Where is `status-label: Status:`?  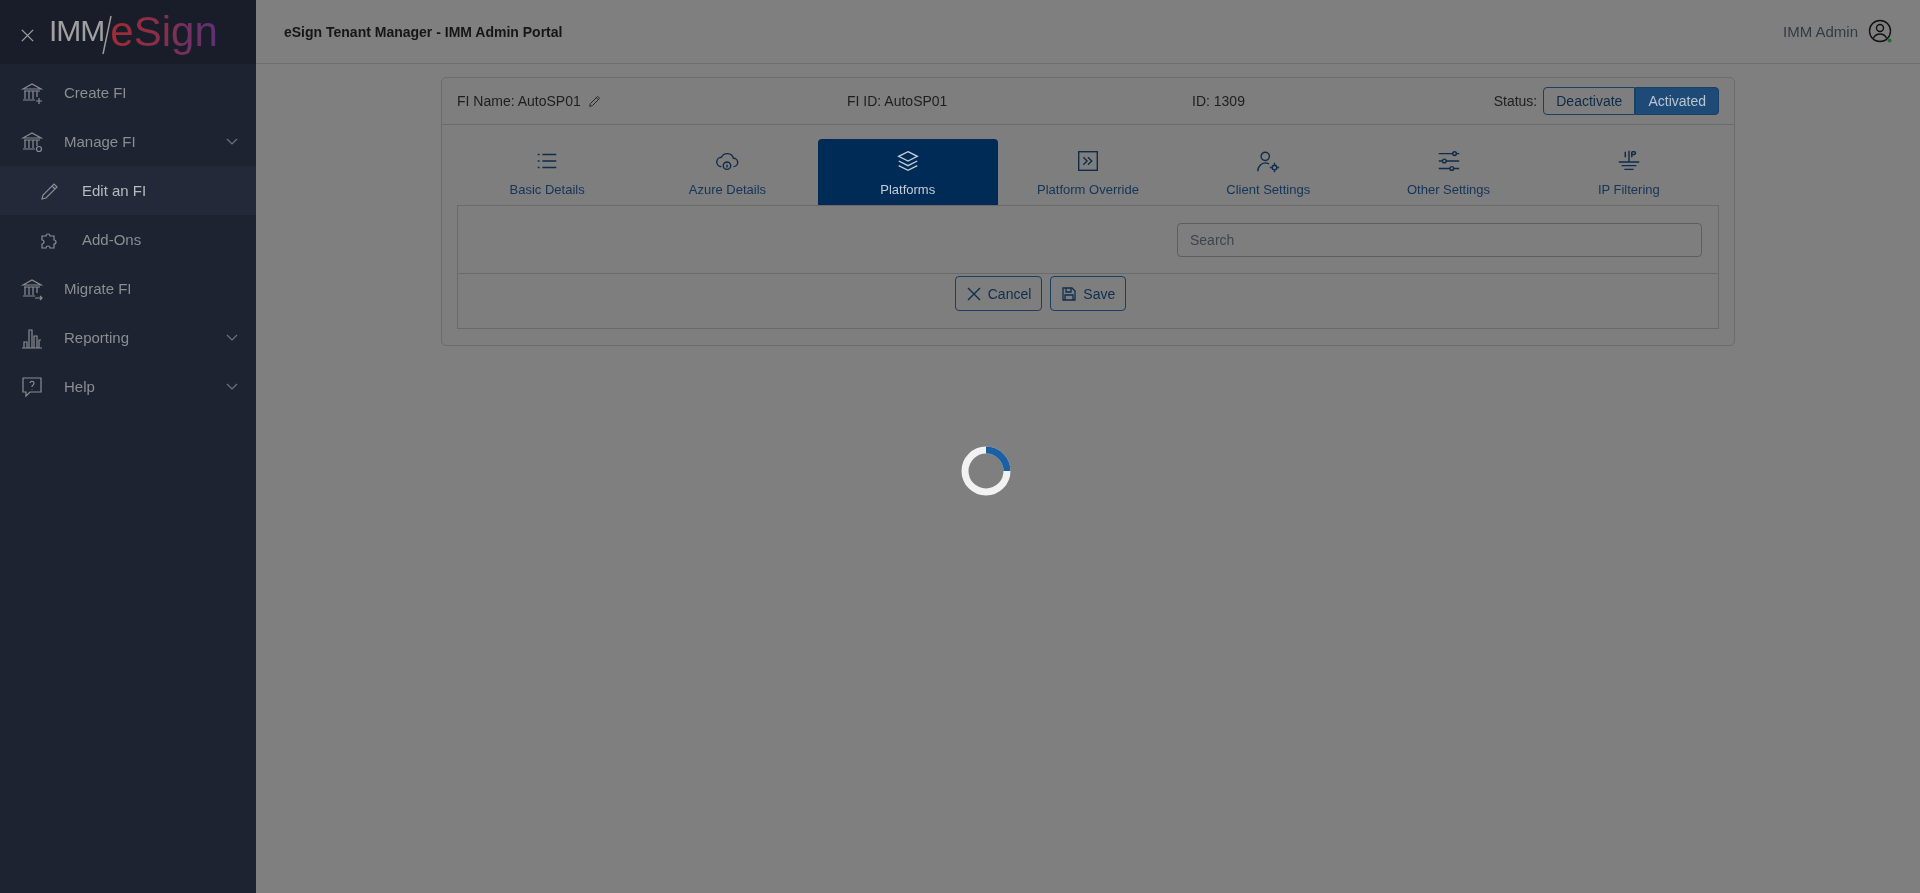
status-label: Status: is located at coordinates (1515, 101).